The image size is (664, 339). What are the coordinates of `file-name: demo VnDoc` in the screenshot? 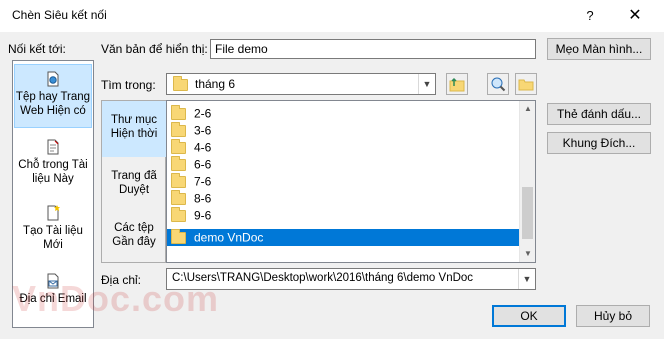 It's located at (229, 237).